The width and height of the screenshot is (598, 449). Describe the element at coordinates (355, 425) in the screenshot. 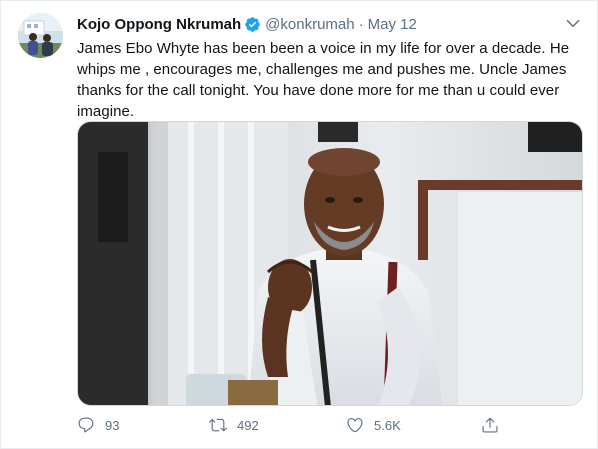

I see `heart-icon` at that location.